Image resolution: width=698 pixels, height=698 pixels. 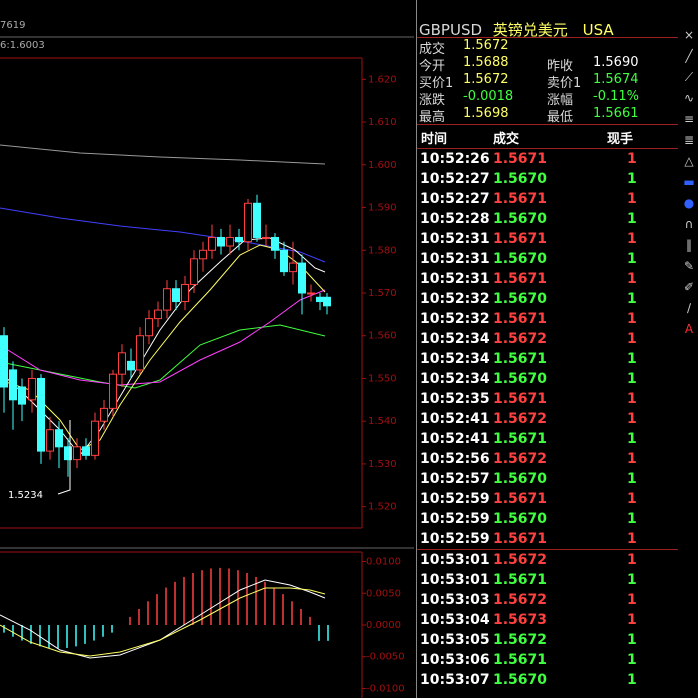 What do you see at coordinates (689, 119) in the screenshot?
I see `hlines-icon: ≡` at bounding box center [689, 119].